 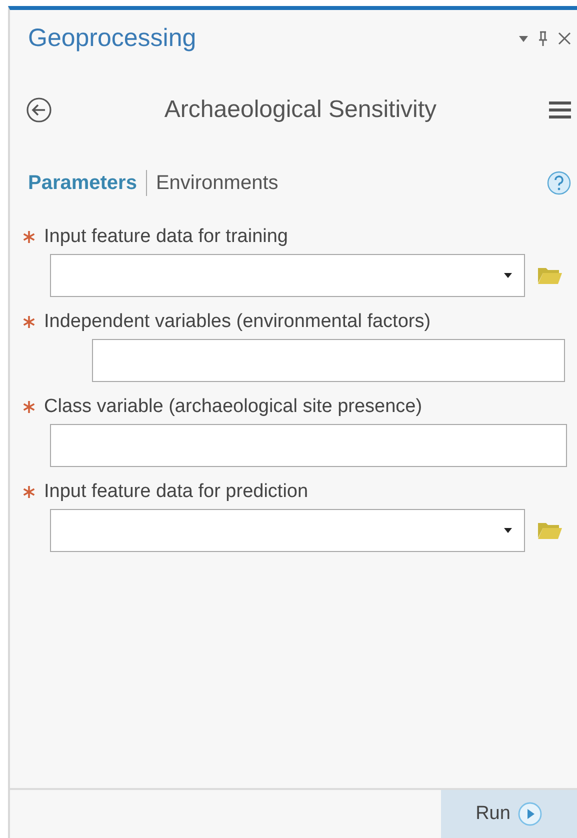 I want to click on dropdown-icon, so click(x=523, y=39).